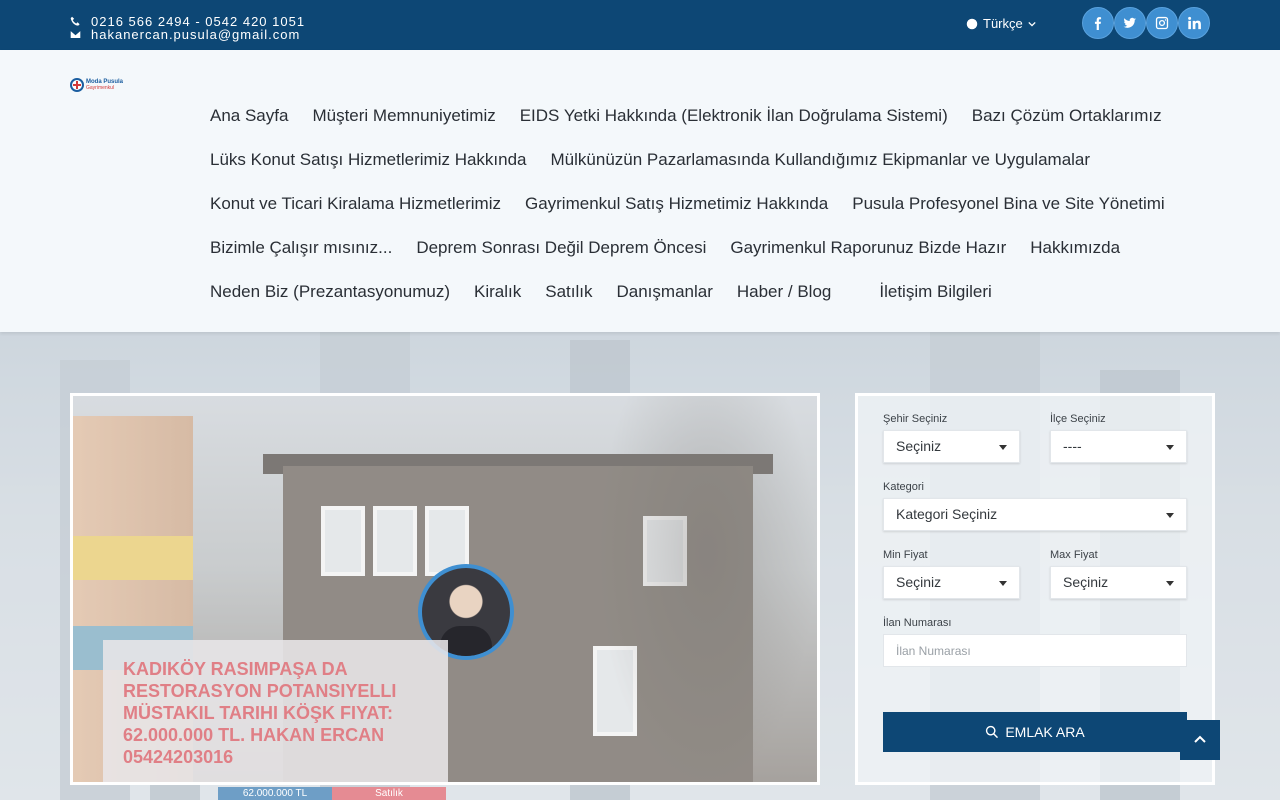  What do you see at coordinates (951, 582) in the screenshot?
I see `min-price-select: Seçiniz` at bounding box center [951, 582].